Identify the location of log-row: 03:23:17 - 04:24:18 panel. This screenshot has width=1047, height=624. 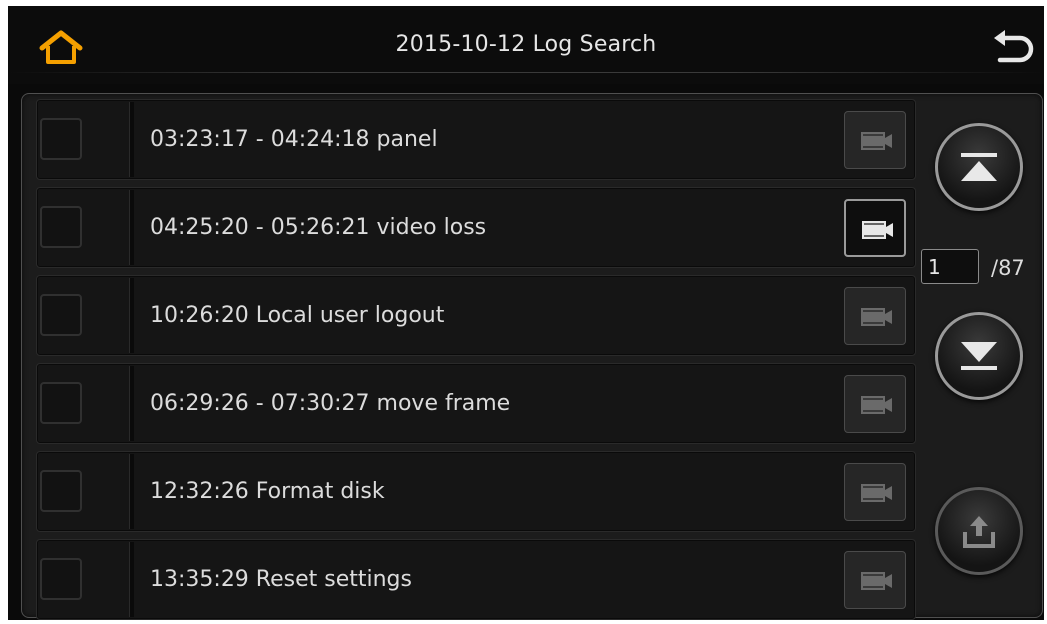
(476, 139).